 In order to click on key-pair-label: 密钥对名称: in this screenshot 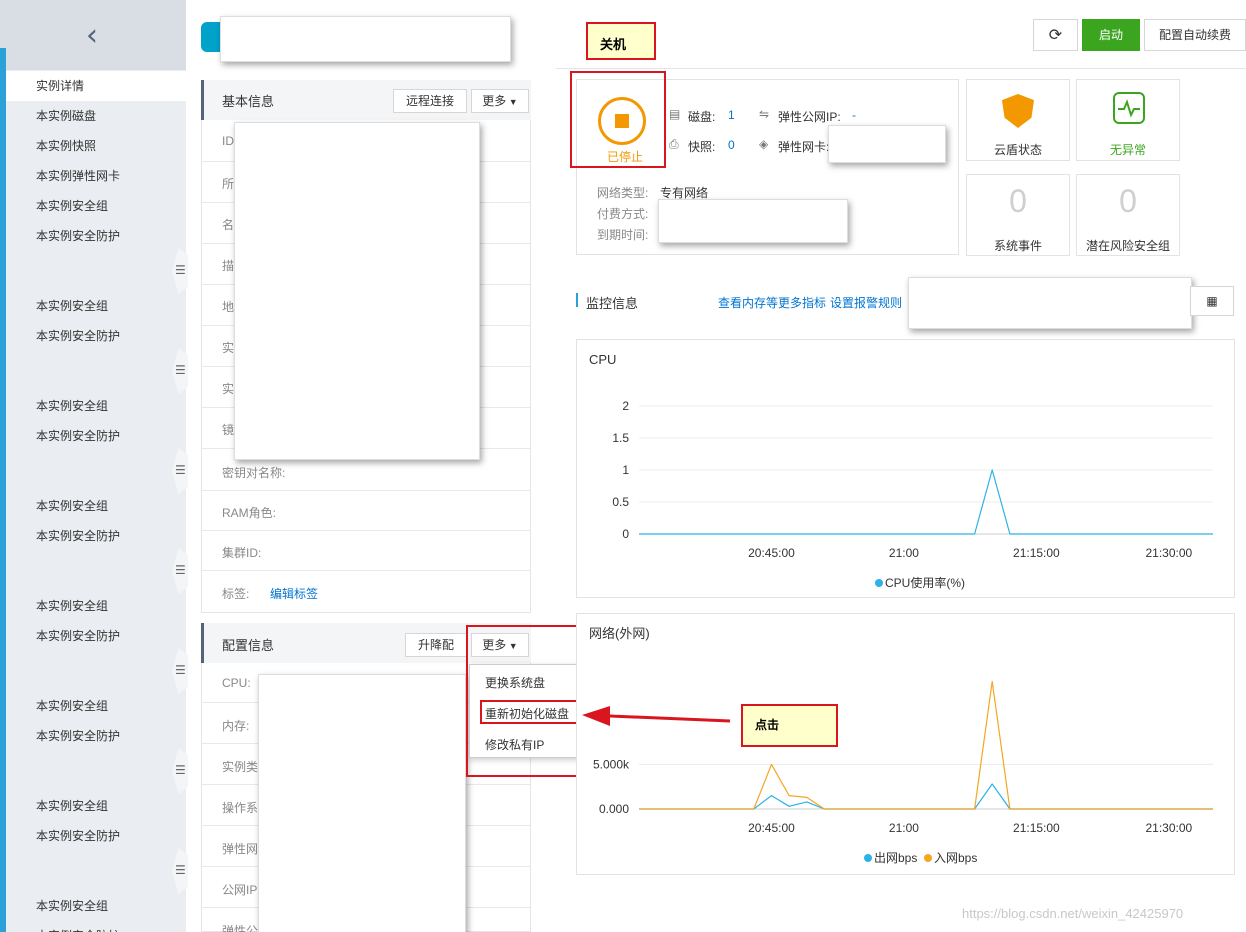, I will do `click(254, 473)`.